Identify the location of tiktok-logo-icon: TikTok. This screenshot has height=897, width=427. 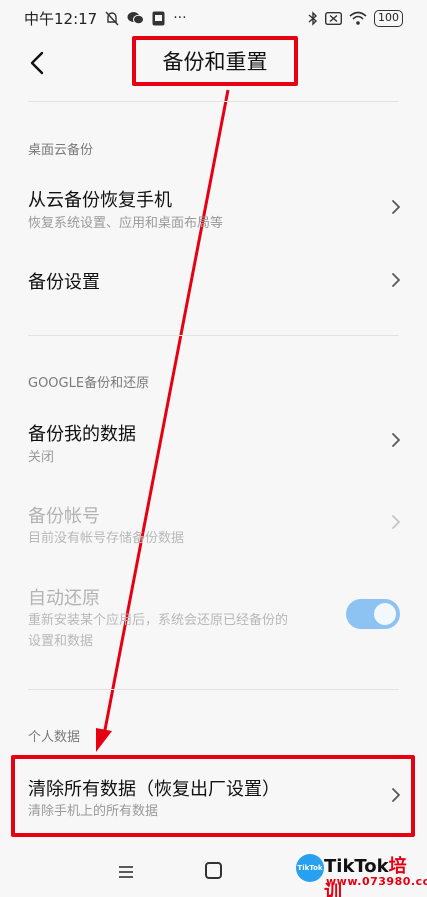
(310, 868).